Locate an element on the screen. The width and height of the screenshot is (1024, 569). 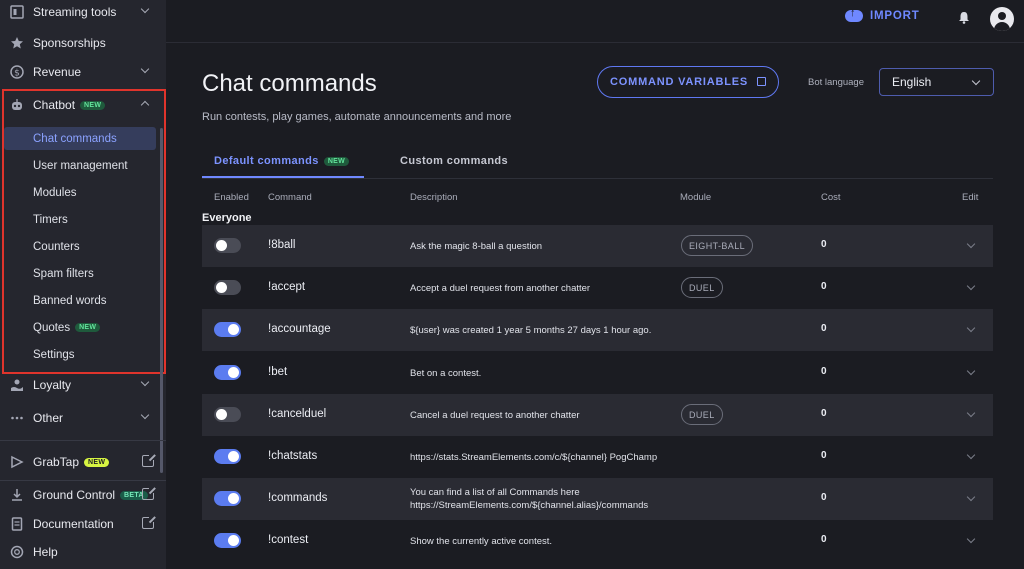
sidebar-item-other: Other is located at coordinates (83, 418).